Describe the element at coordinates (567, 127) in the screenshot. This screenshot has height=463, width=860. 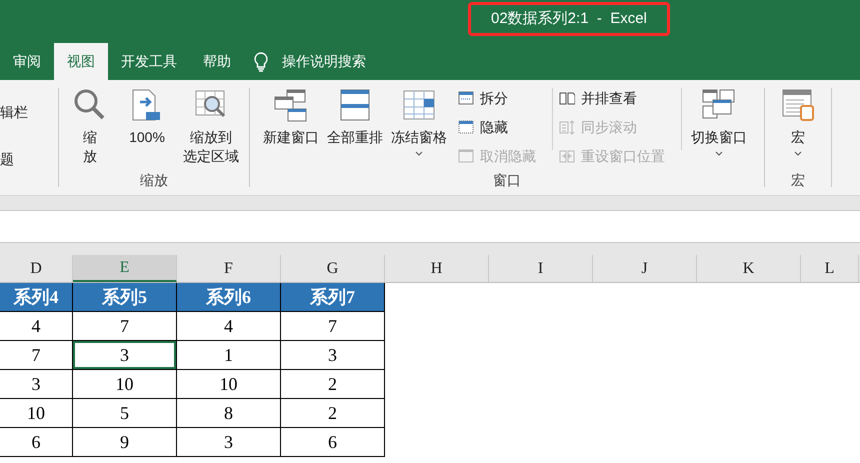
I see `sync-scroll-icon` at that location.